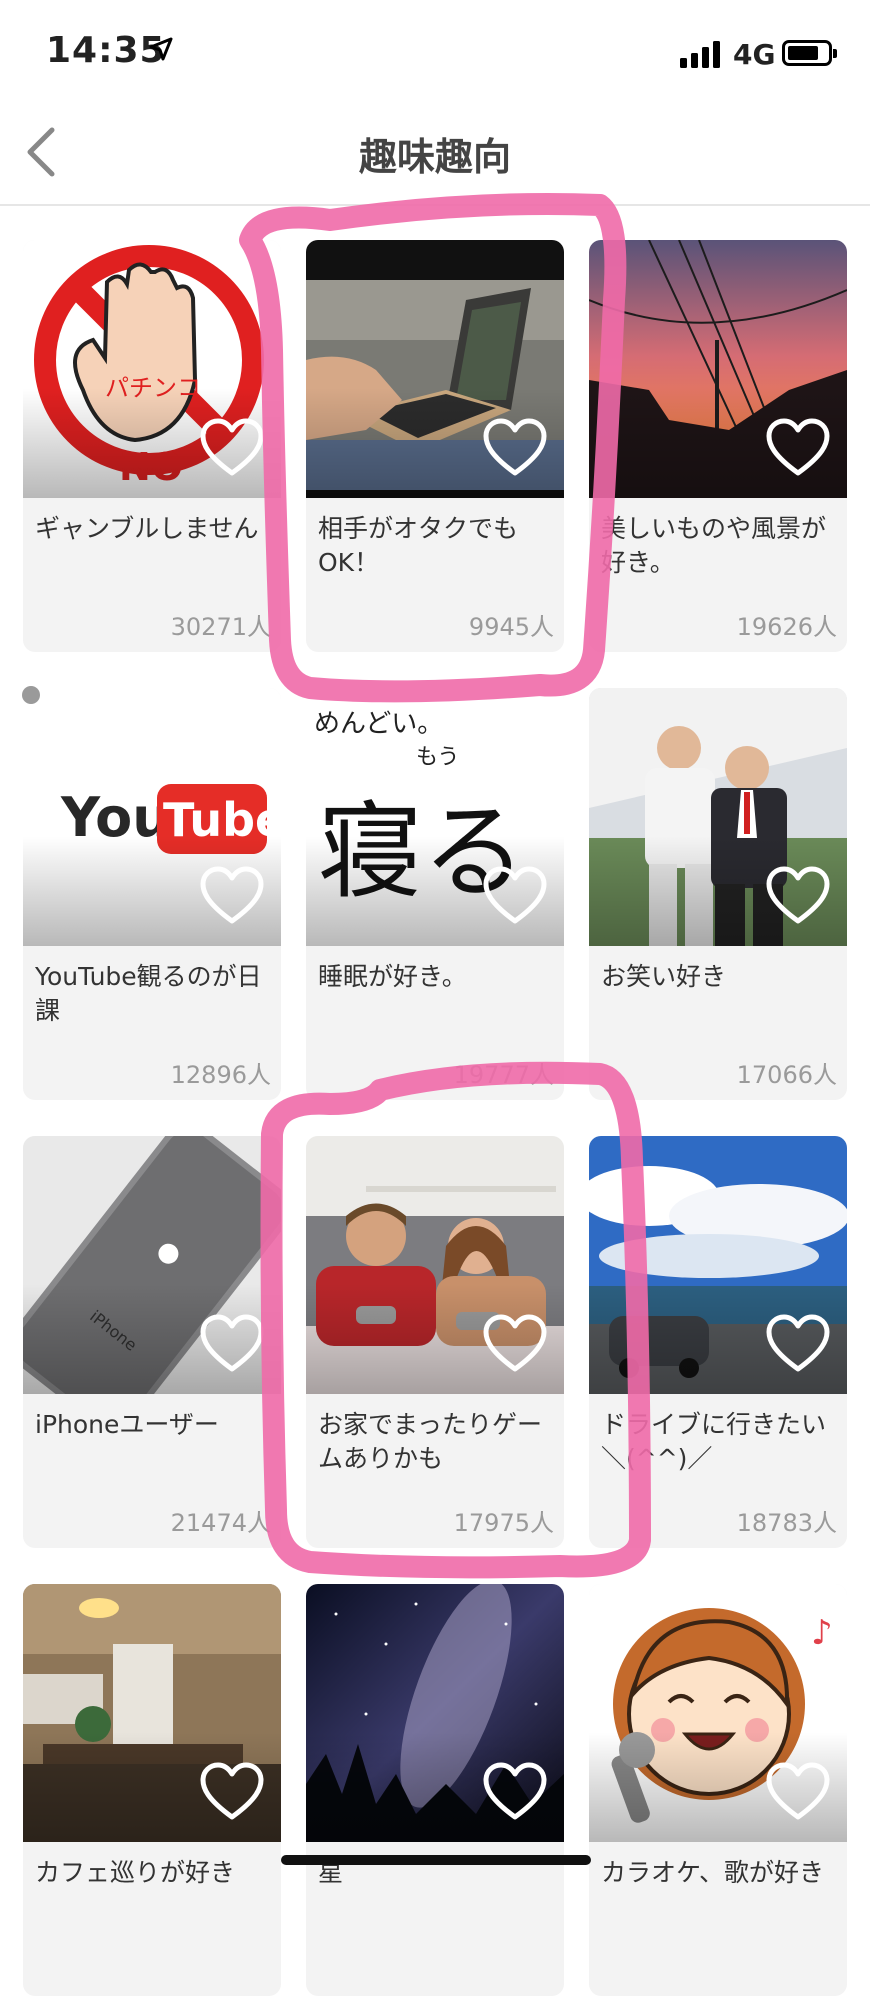  What do you see at coordinates (430, 1441) in the screenshot?
I see `card-label: お家でまったりゲームありかも` at bounding box center [430, 1441].